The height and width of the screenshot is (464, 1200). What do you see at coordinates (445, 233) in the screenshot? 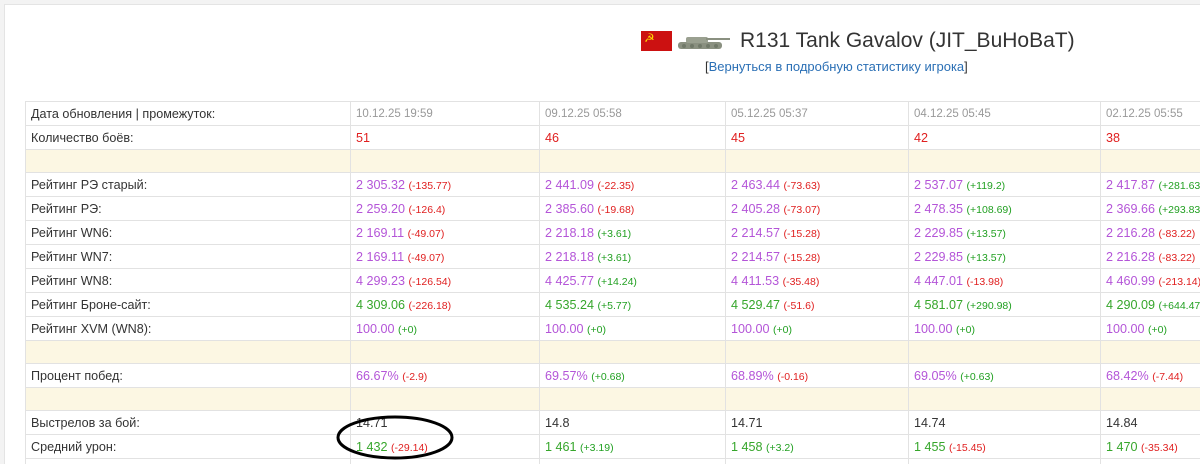
I see `value-cell: 2 169.11 (-49.07)` at bounding box center [445, 233].